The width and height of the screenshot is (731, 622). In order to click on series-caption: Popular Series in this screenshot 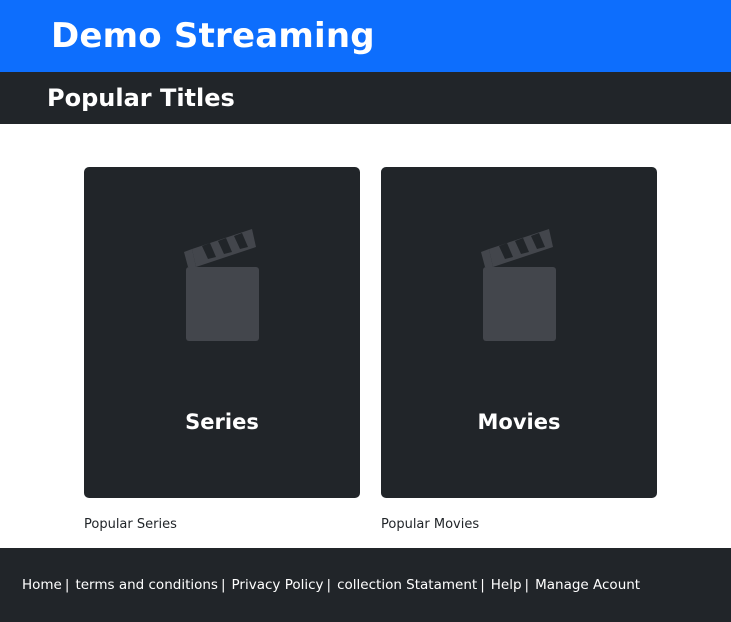, I will do `click(130, 524)`.